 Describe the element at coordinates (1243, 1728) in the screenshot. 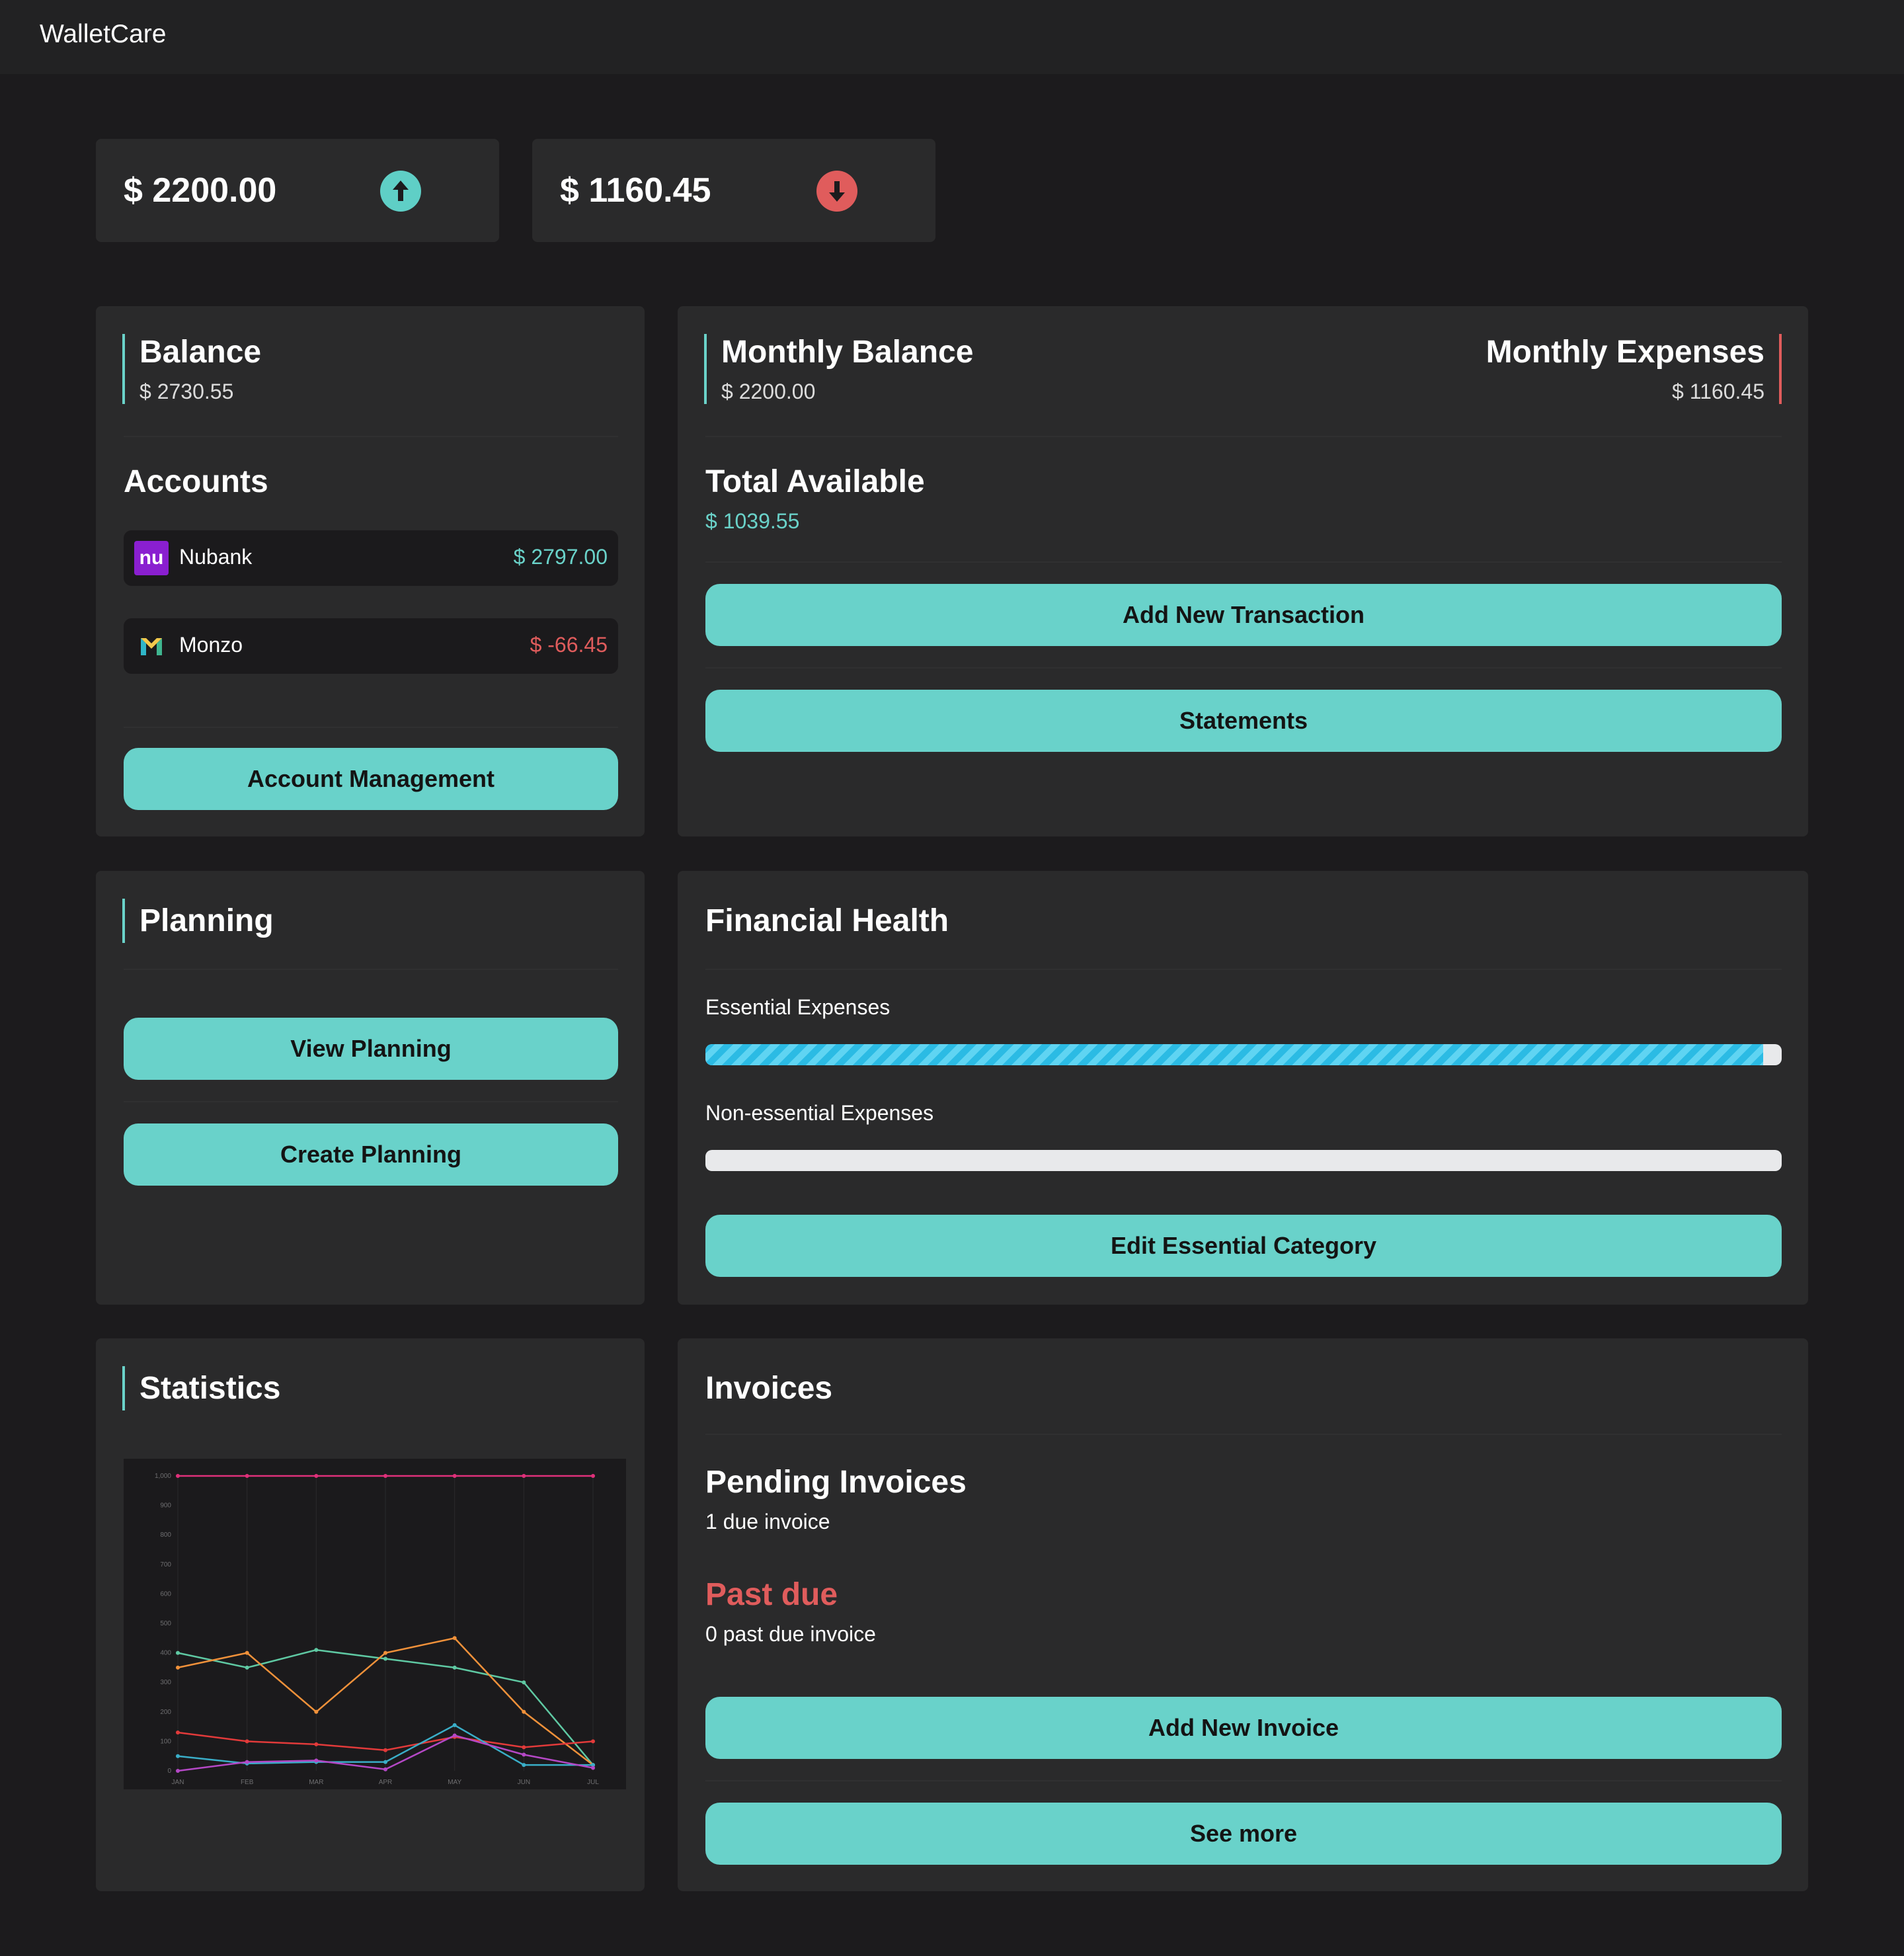

I see `add-invoice-button: Add New Invoice` at that location.